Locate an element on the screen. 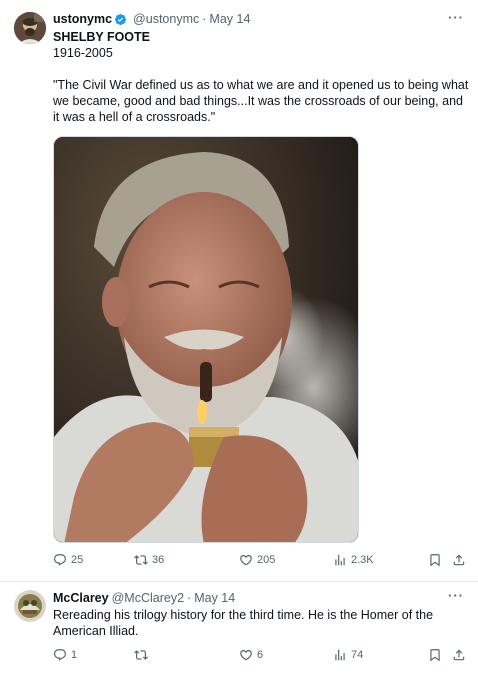 Image resolution: width=478 pixels, height=681 pixels. tweet-text-years: 1916-2005 is located at coordinates (83, 53).